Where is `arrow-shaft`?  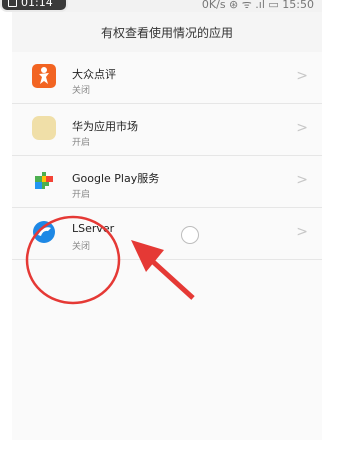 arrow-shaft is located at coordinates (171, 278).